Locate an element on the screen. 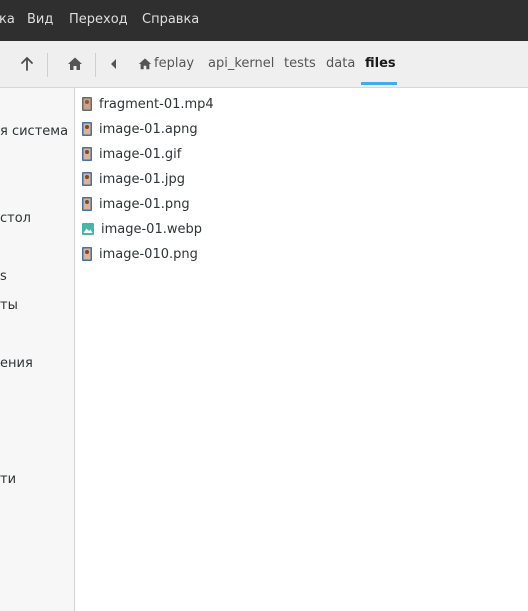 The height and width of the screenshot is (611, 528). video-file-icon is located at coordinates (87, 104).